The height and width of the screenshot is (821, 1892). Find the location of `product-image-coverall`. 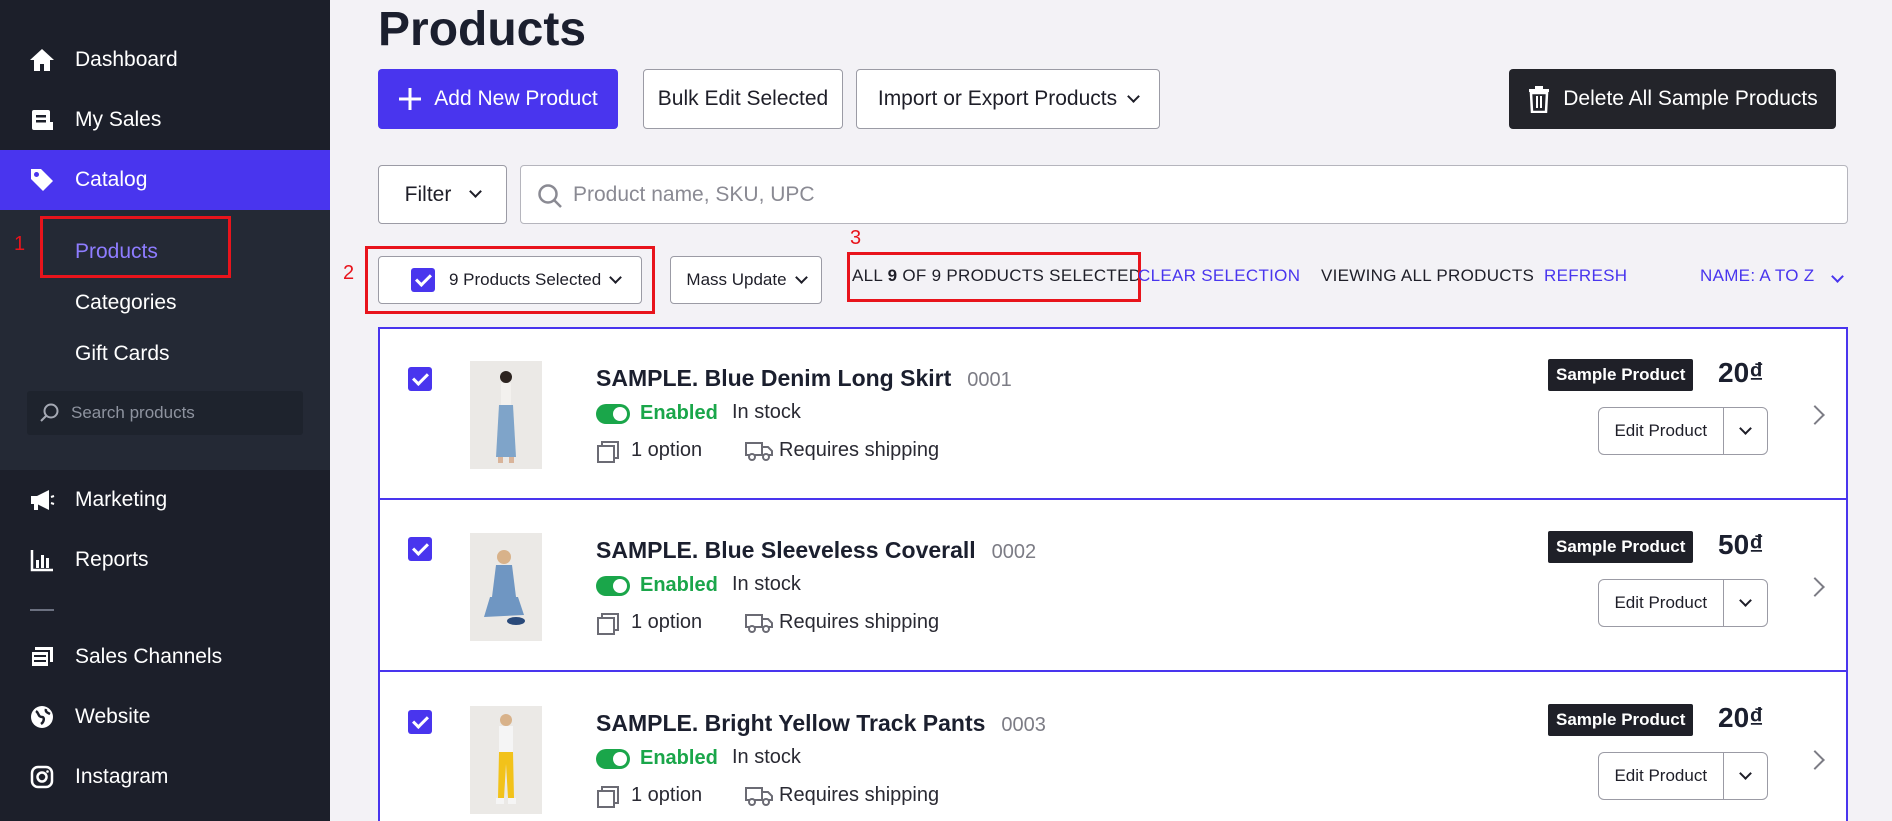

product-image-coverall is located at coordinates (506, 587).